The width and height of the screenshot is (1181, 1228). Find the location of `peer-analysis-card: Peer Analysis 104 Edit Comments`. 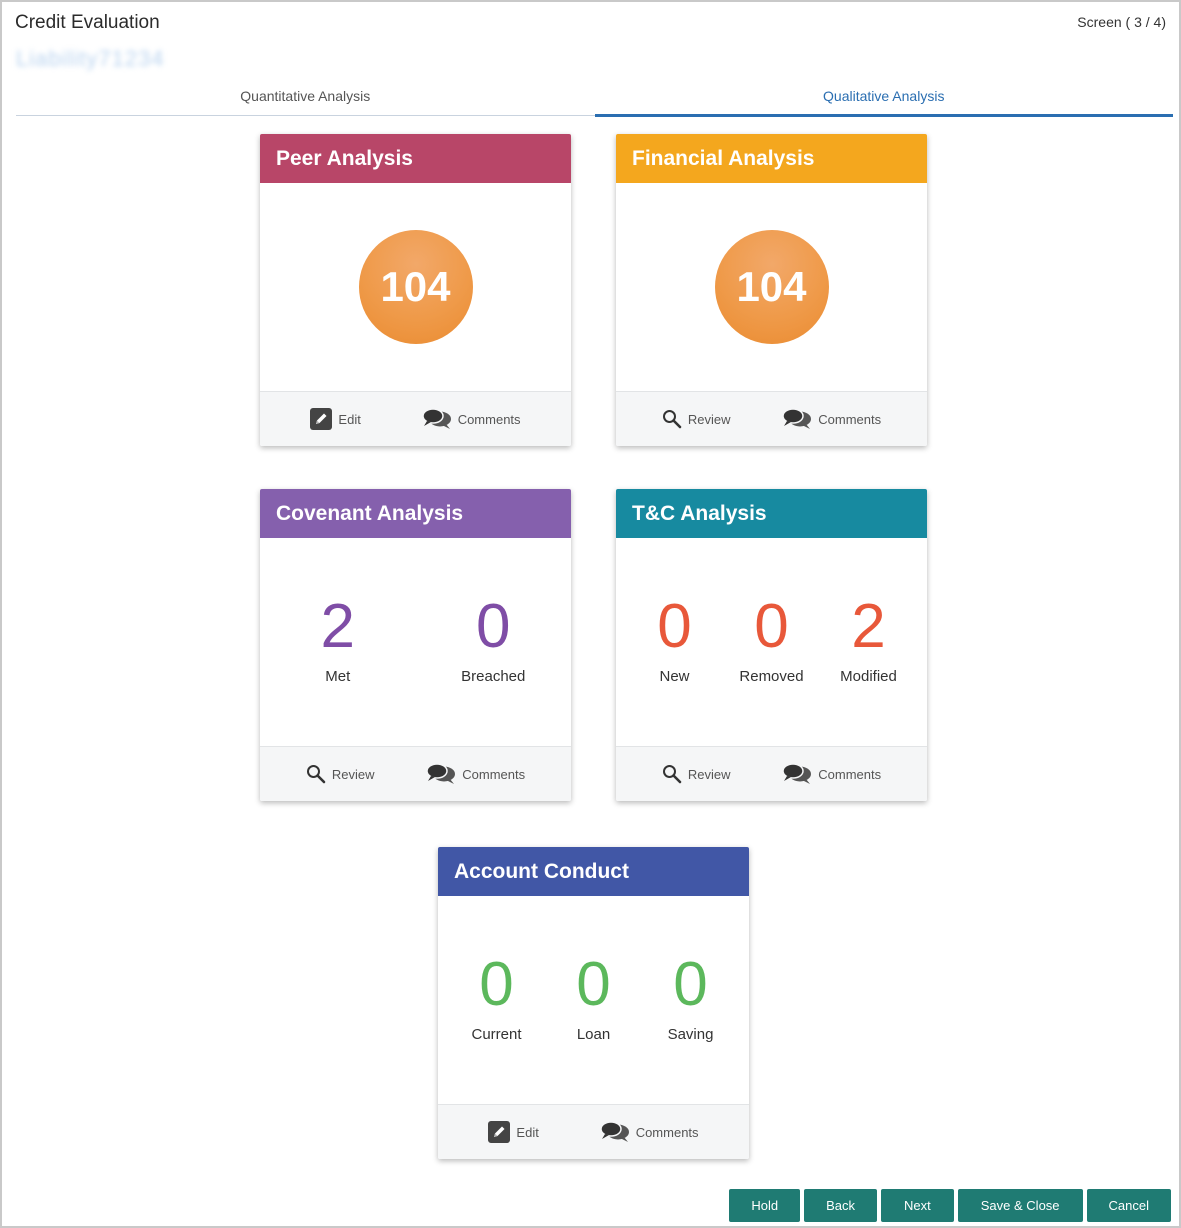

peer-analysis-card: Peer Analysis 104 Edit Comments is located at coordinates (415, 290).